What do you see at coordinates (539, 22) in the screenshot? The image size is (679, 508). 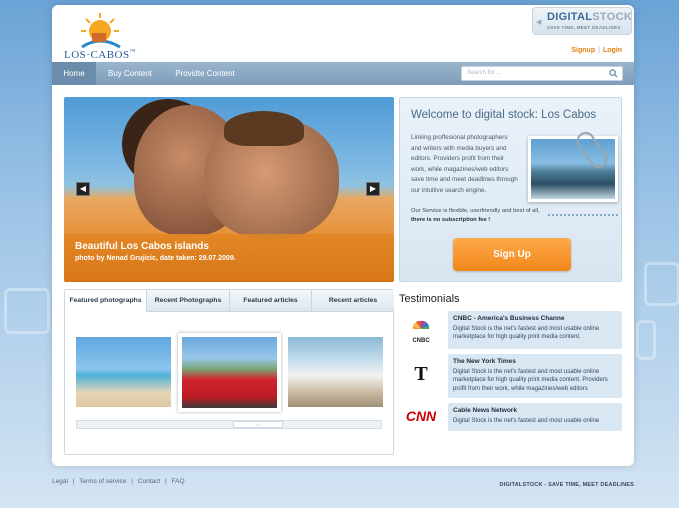 I see `chevron-left-icon: ◀` at bounding box center [539, 22].